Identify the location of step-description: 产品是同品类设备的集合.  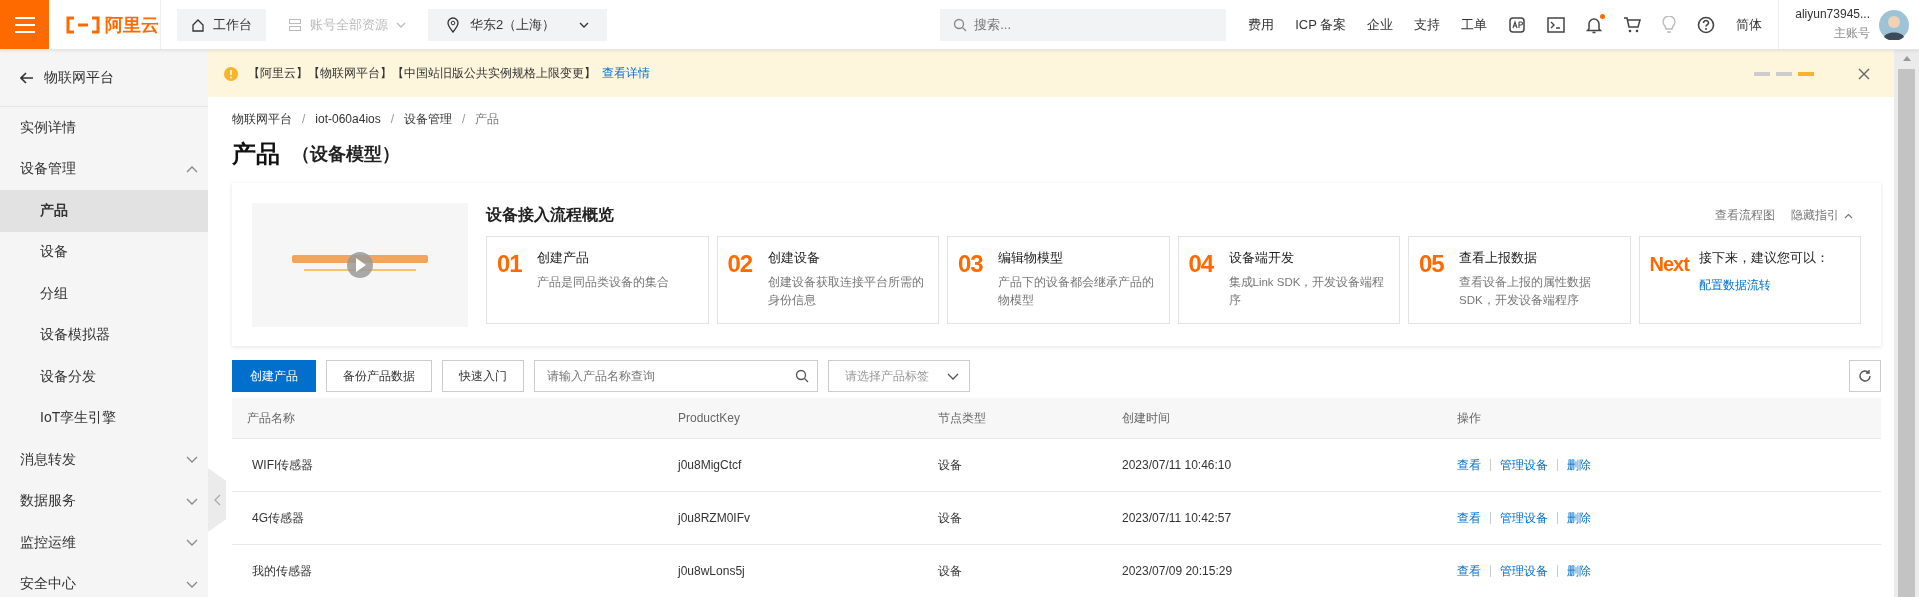
(603, 282).